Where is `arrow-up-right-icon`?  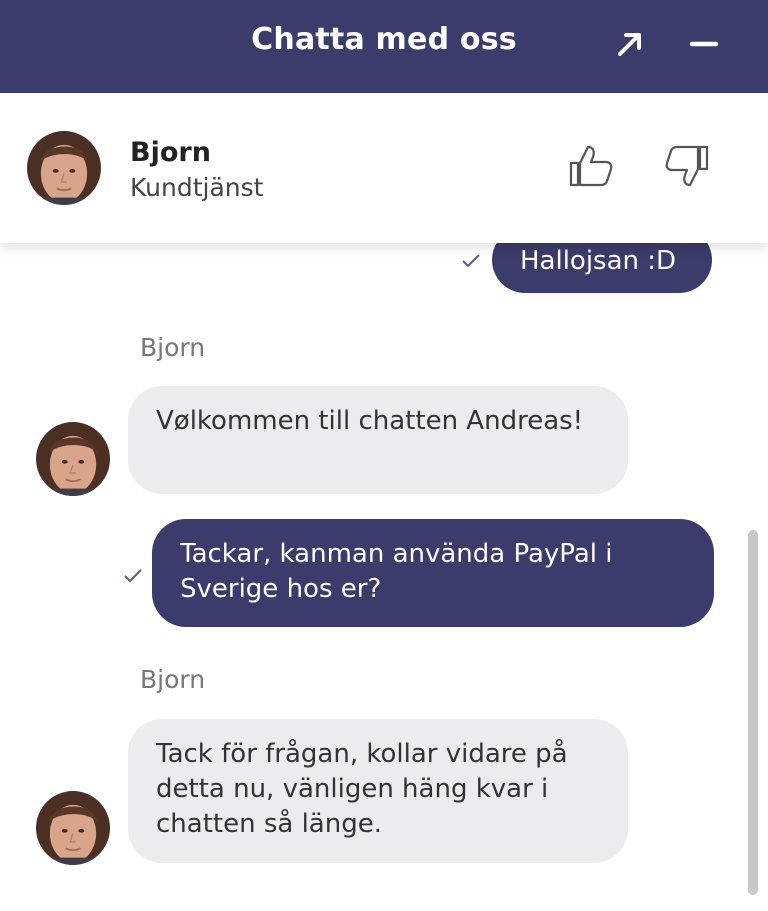
arrow-up-right-icon is located at coordinates (630, 44).